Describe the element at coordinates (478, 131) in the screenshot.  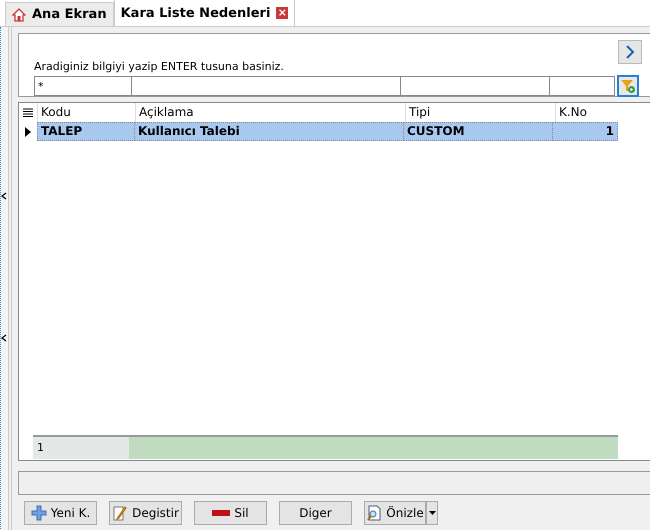
I see `table-cell: CUSTOM` at that location.